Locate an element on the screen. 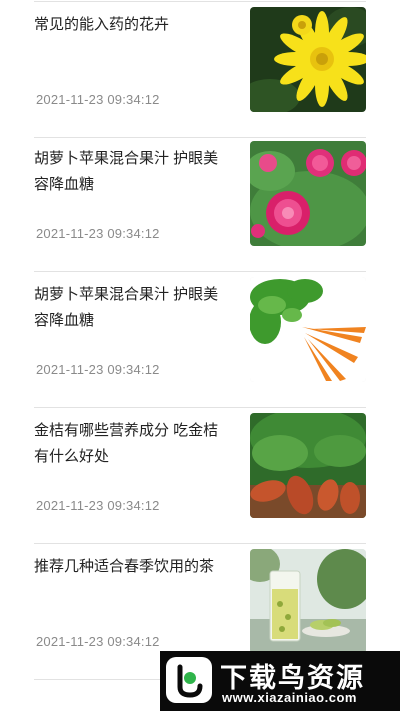 The image size is (400, 711). article-title: 金桔有哪些营养成分 吃金桔有什么好处 is located at coordinates (126, 443).